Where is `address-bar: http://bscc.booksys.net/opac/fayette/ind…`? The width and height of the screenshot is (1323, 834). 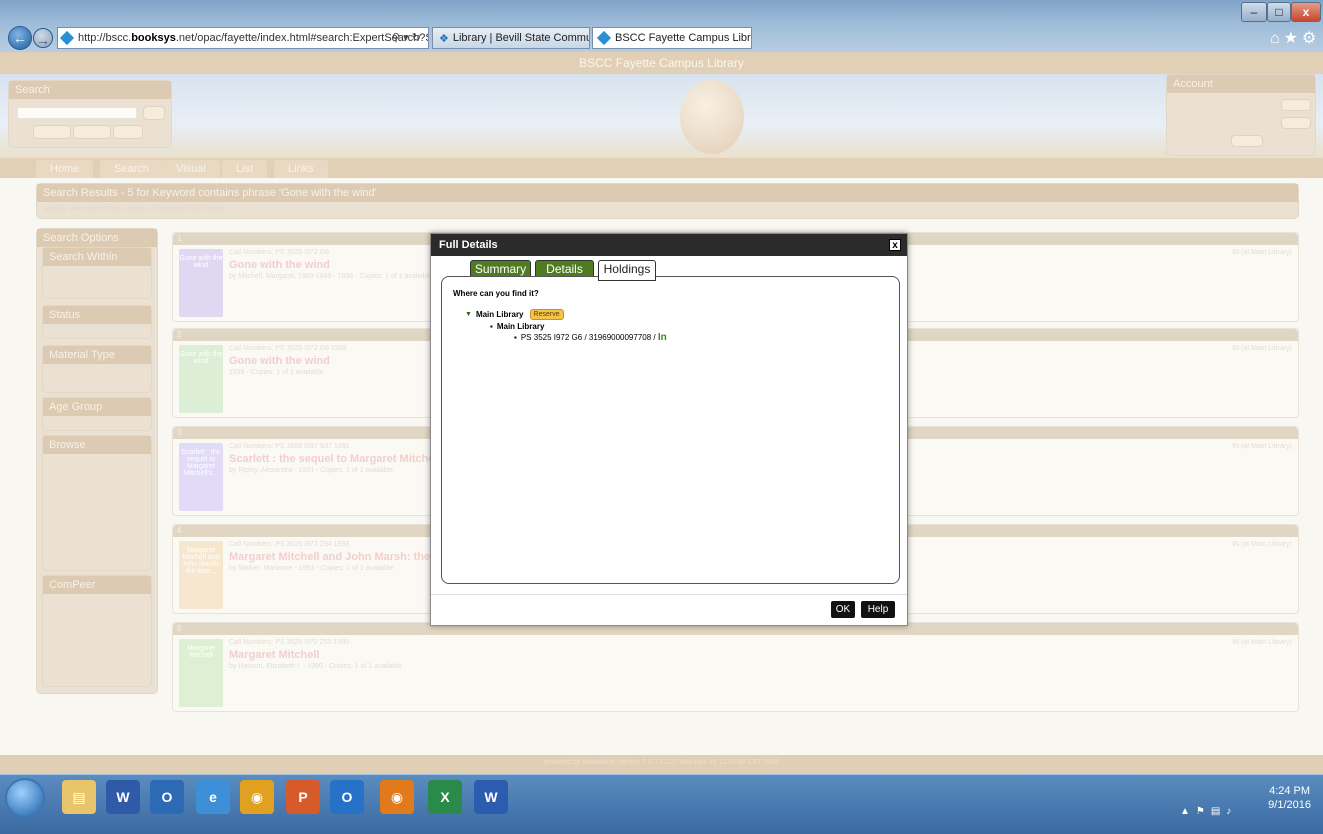
address-bar: http://bscc.booksys.net/opac/fayette/ind… is located at coordinates (243, 38).